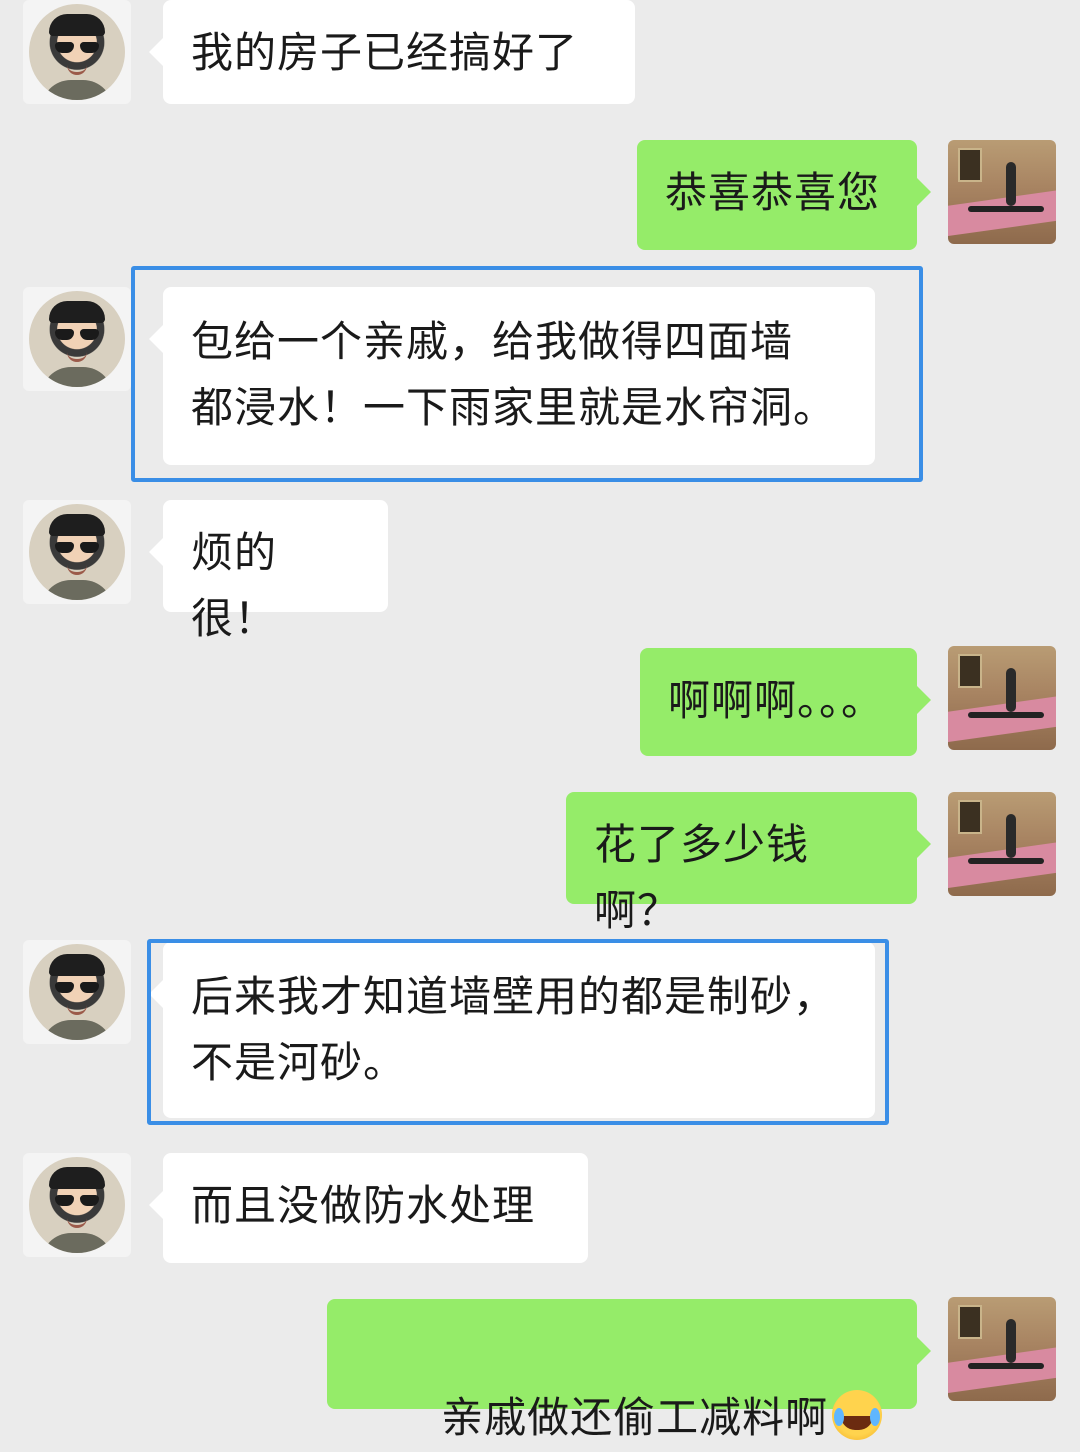 The image size is (1080, 1452). What do you see at coordinates (635, 1417) in the screenshot?
I see `message-text: 亲戚做还偷工减料啊` at bounding box center [635, 1417].